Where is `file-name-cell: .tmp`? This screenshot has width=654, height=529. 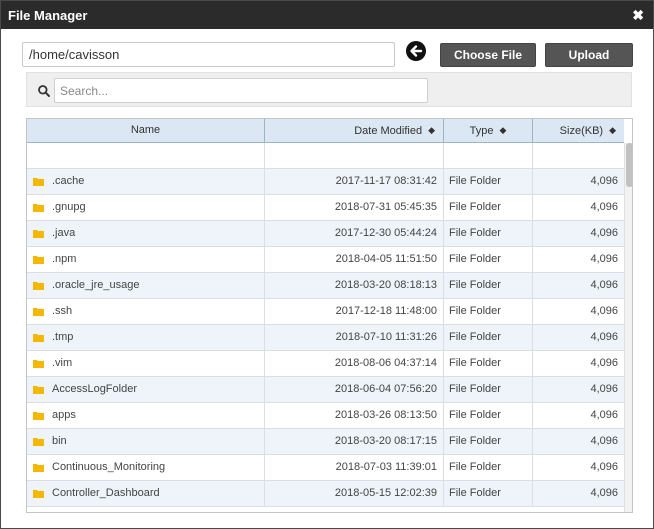 file-name-cell: .tmp is located at coordinates (146, 337).